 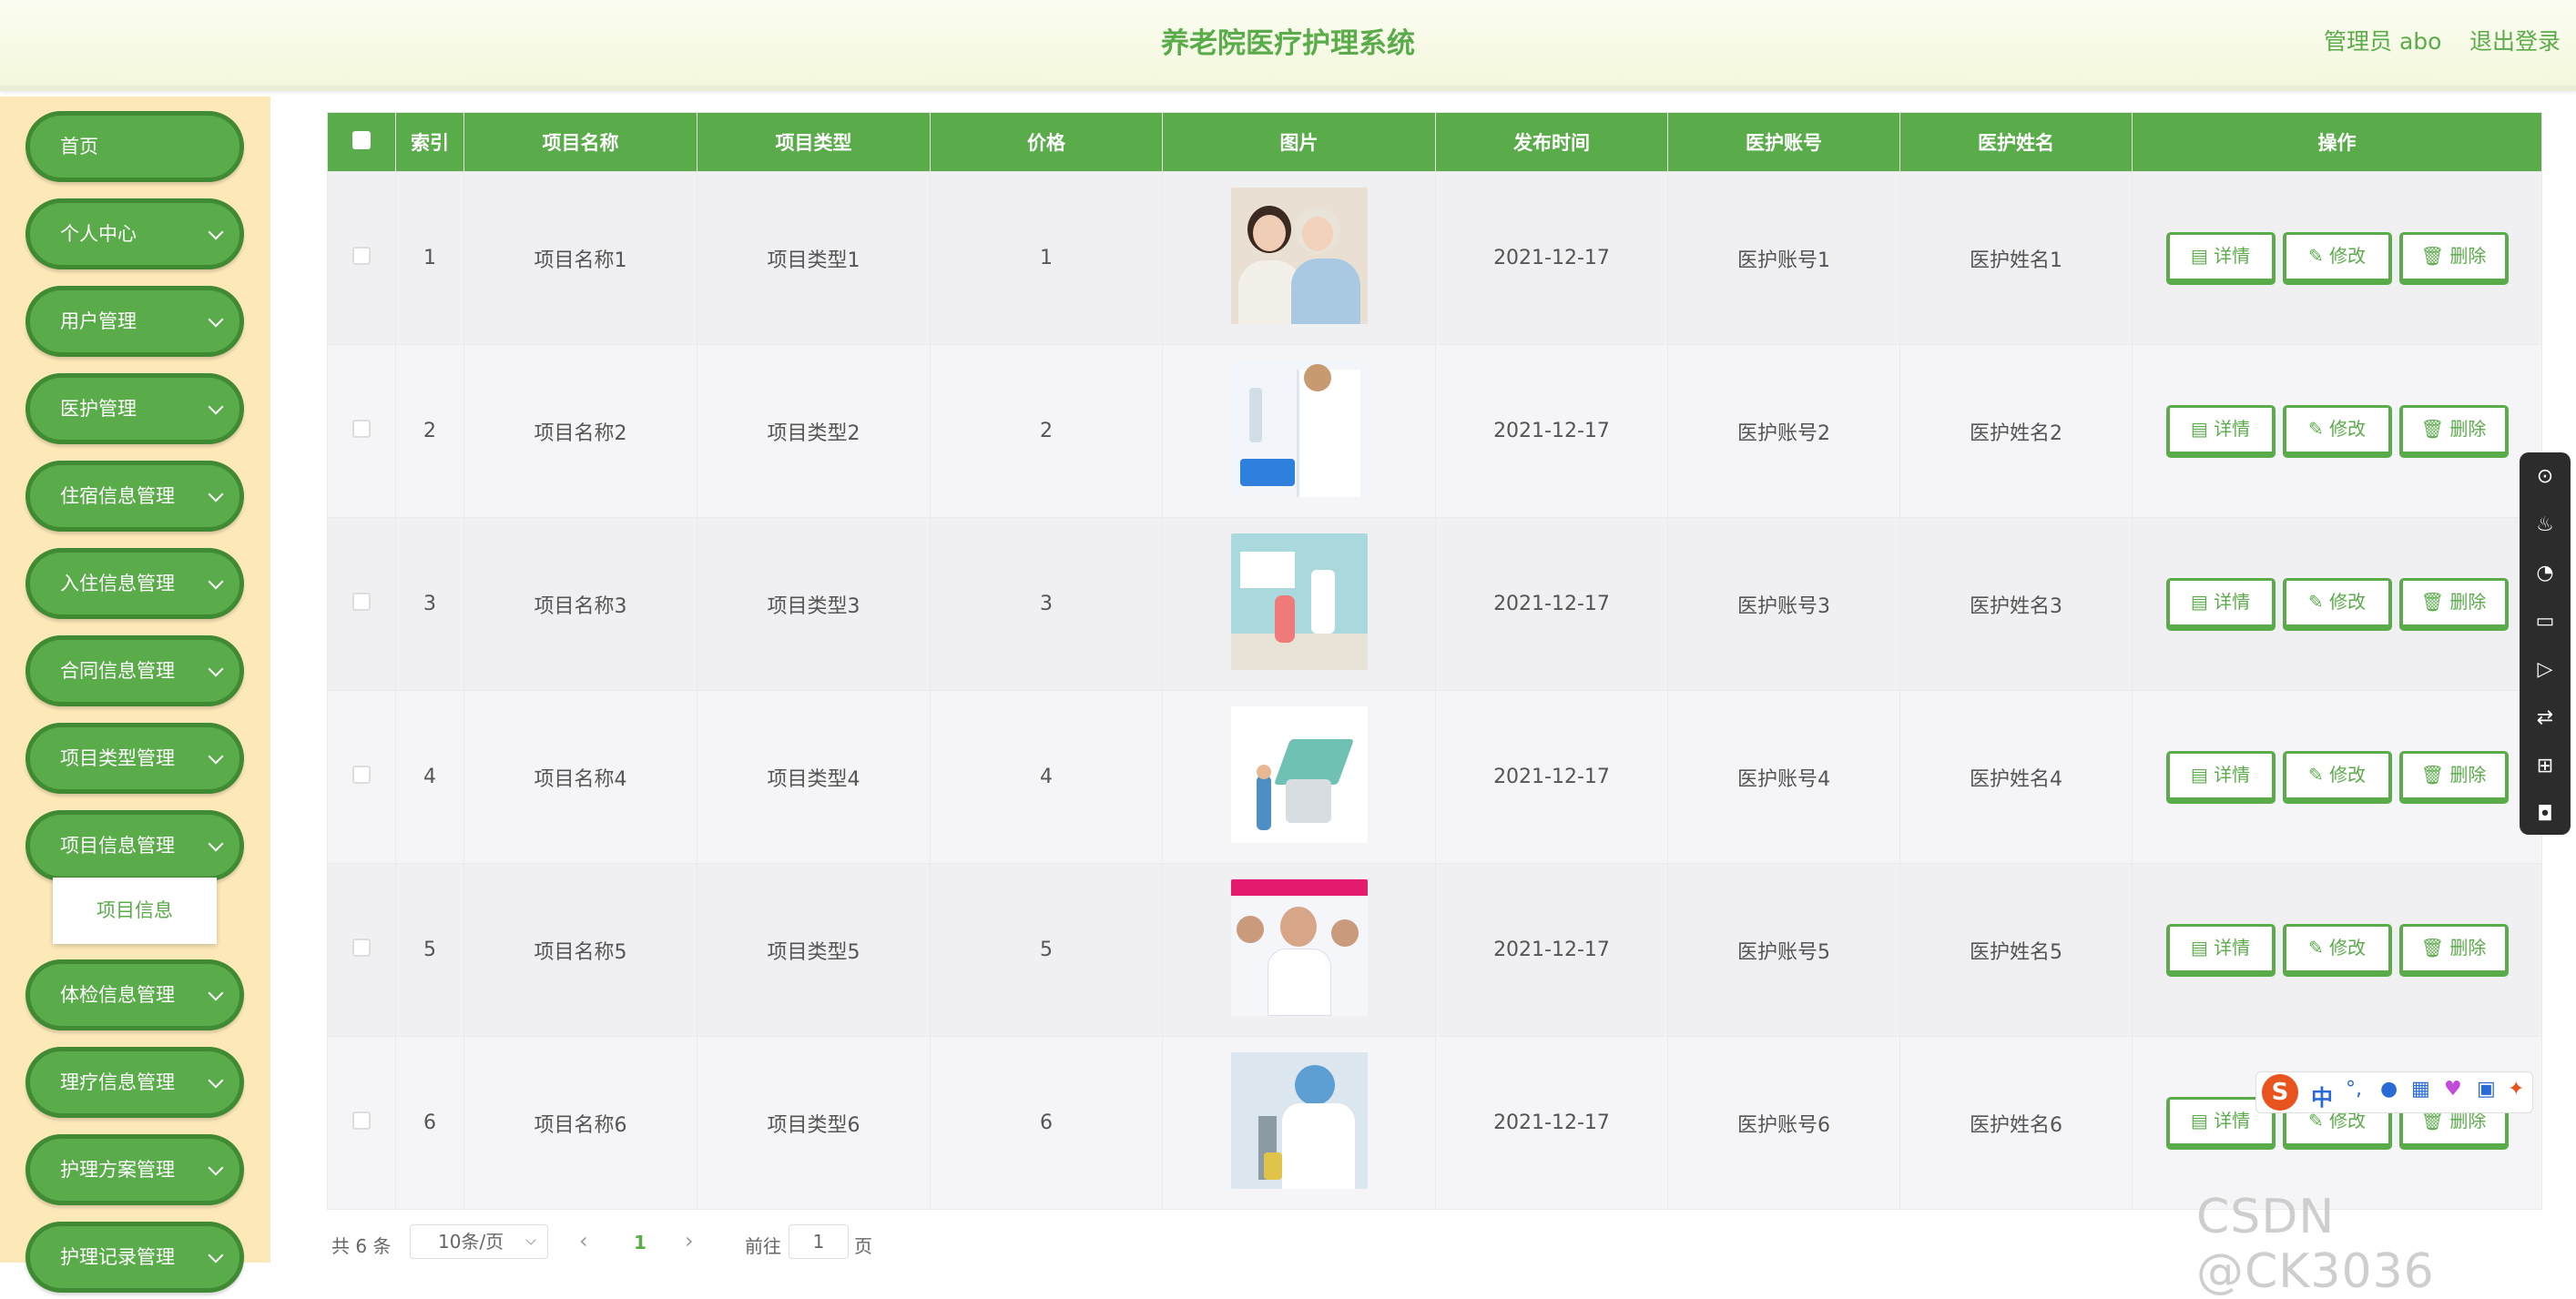 I want to click on column-header: 图片, so click(x=1299, y=142).